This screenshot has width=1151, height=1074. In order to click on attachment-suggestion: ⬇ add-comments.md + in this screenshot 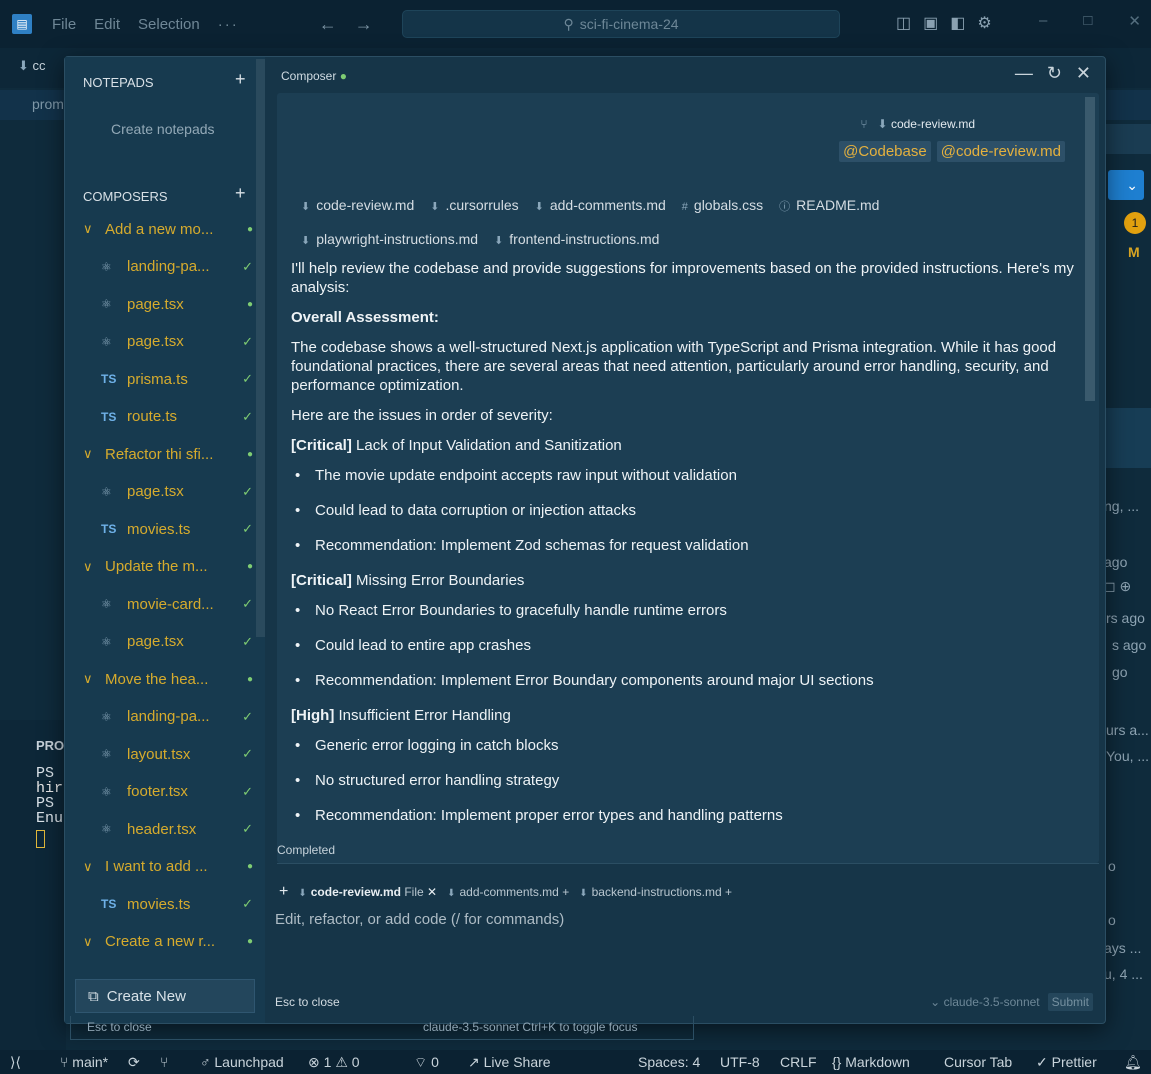, I will do `click(508, 892)`.